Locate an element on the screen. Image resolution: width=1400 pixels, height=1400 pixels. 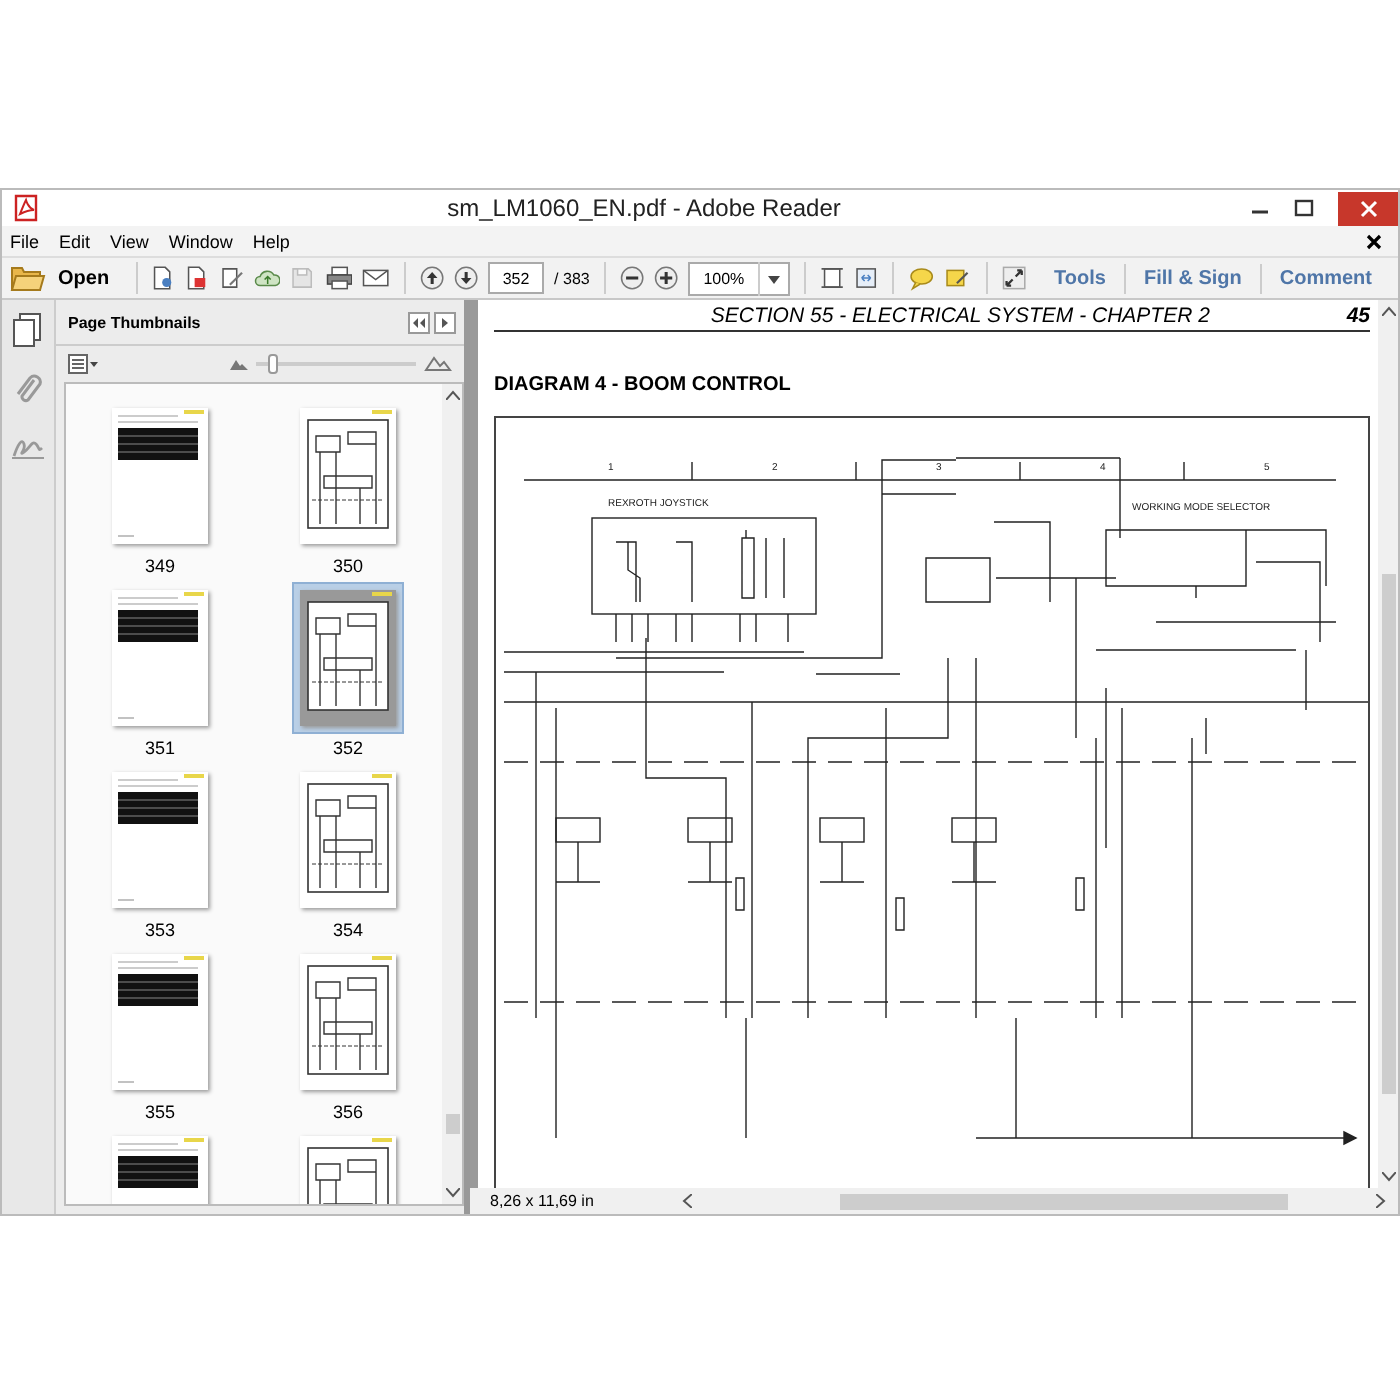
menu-item: Edit is located at coordinates (75, 241).